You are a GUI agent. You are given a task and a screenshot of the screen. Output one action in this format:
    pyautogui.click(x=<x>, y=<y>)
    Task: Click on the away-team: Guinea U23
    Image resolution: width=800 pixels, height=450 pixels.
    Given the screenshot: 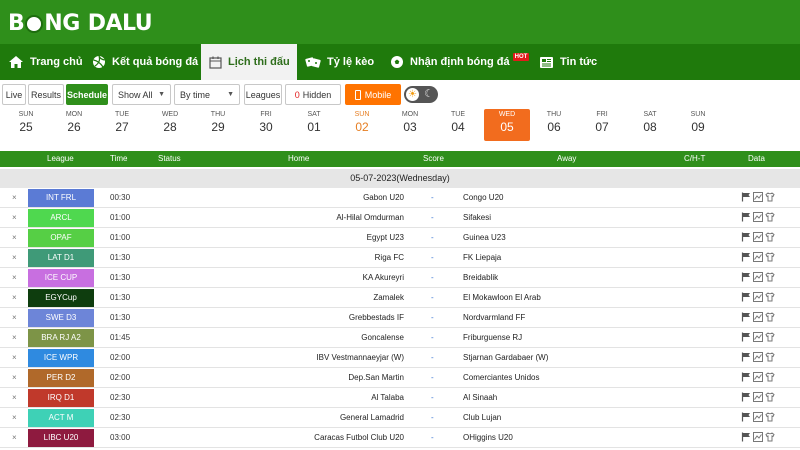 What is the action you would take?
    pyautogui.click(x=484, y=237)
    